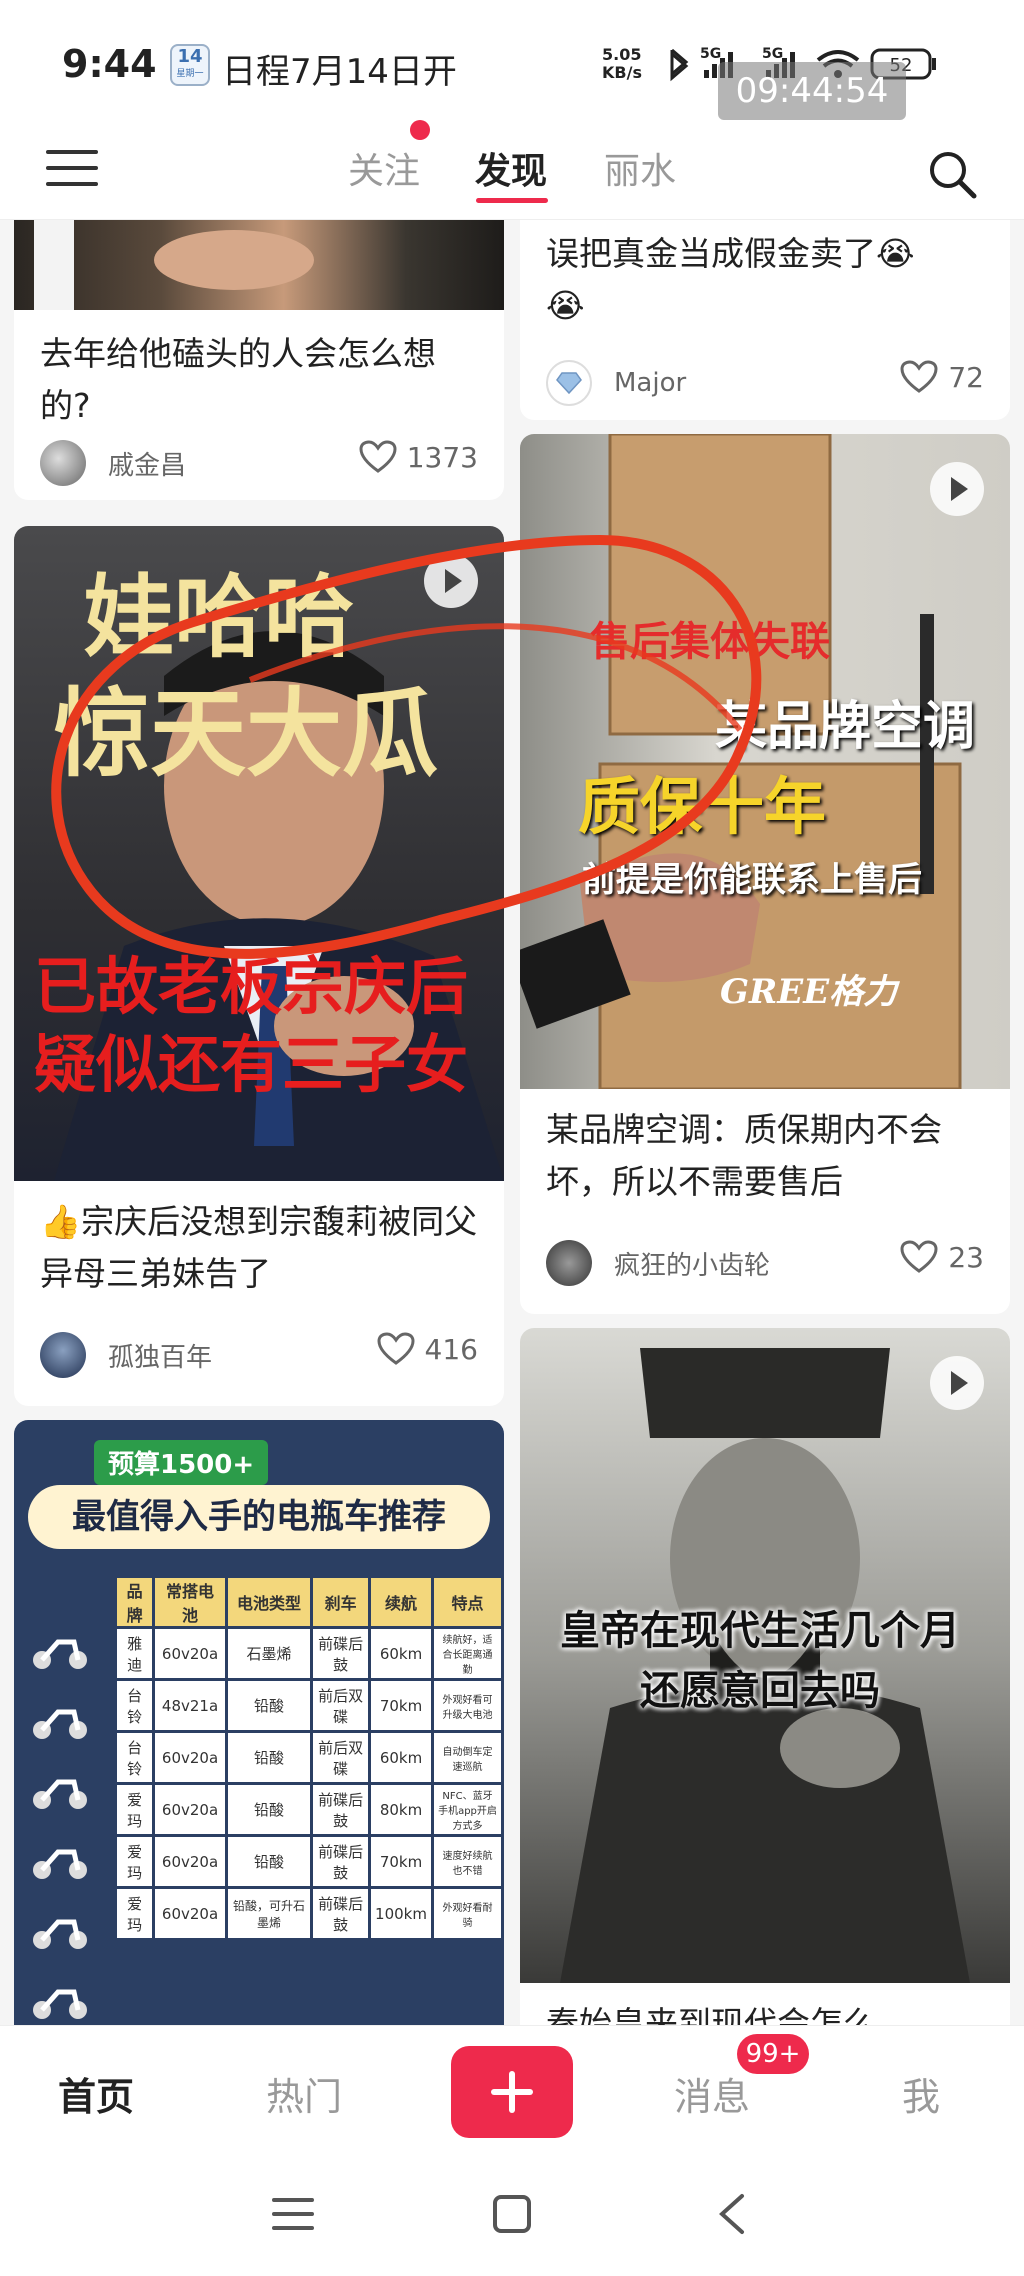  I want to click on nav-me: 我, so click(921, 2093).